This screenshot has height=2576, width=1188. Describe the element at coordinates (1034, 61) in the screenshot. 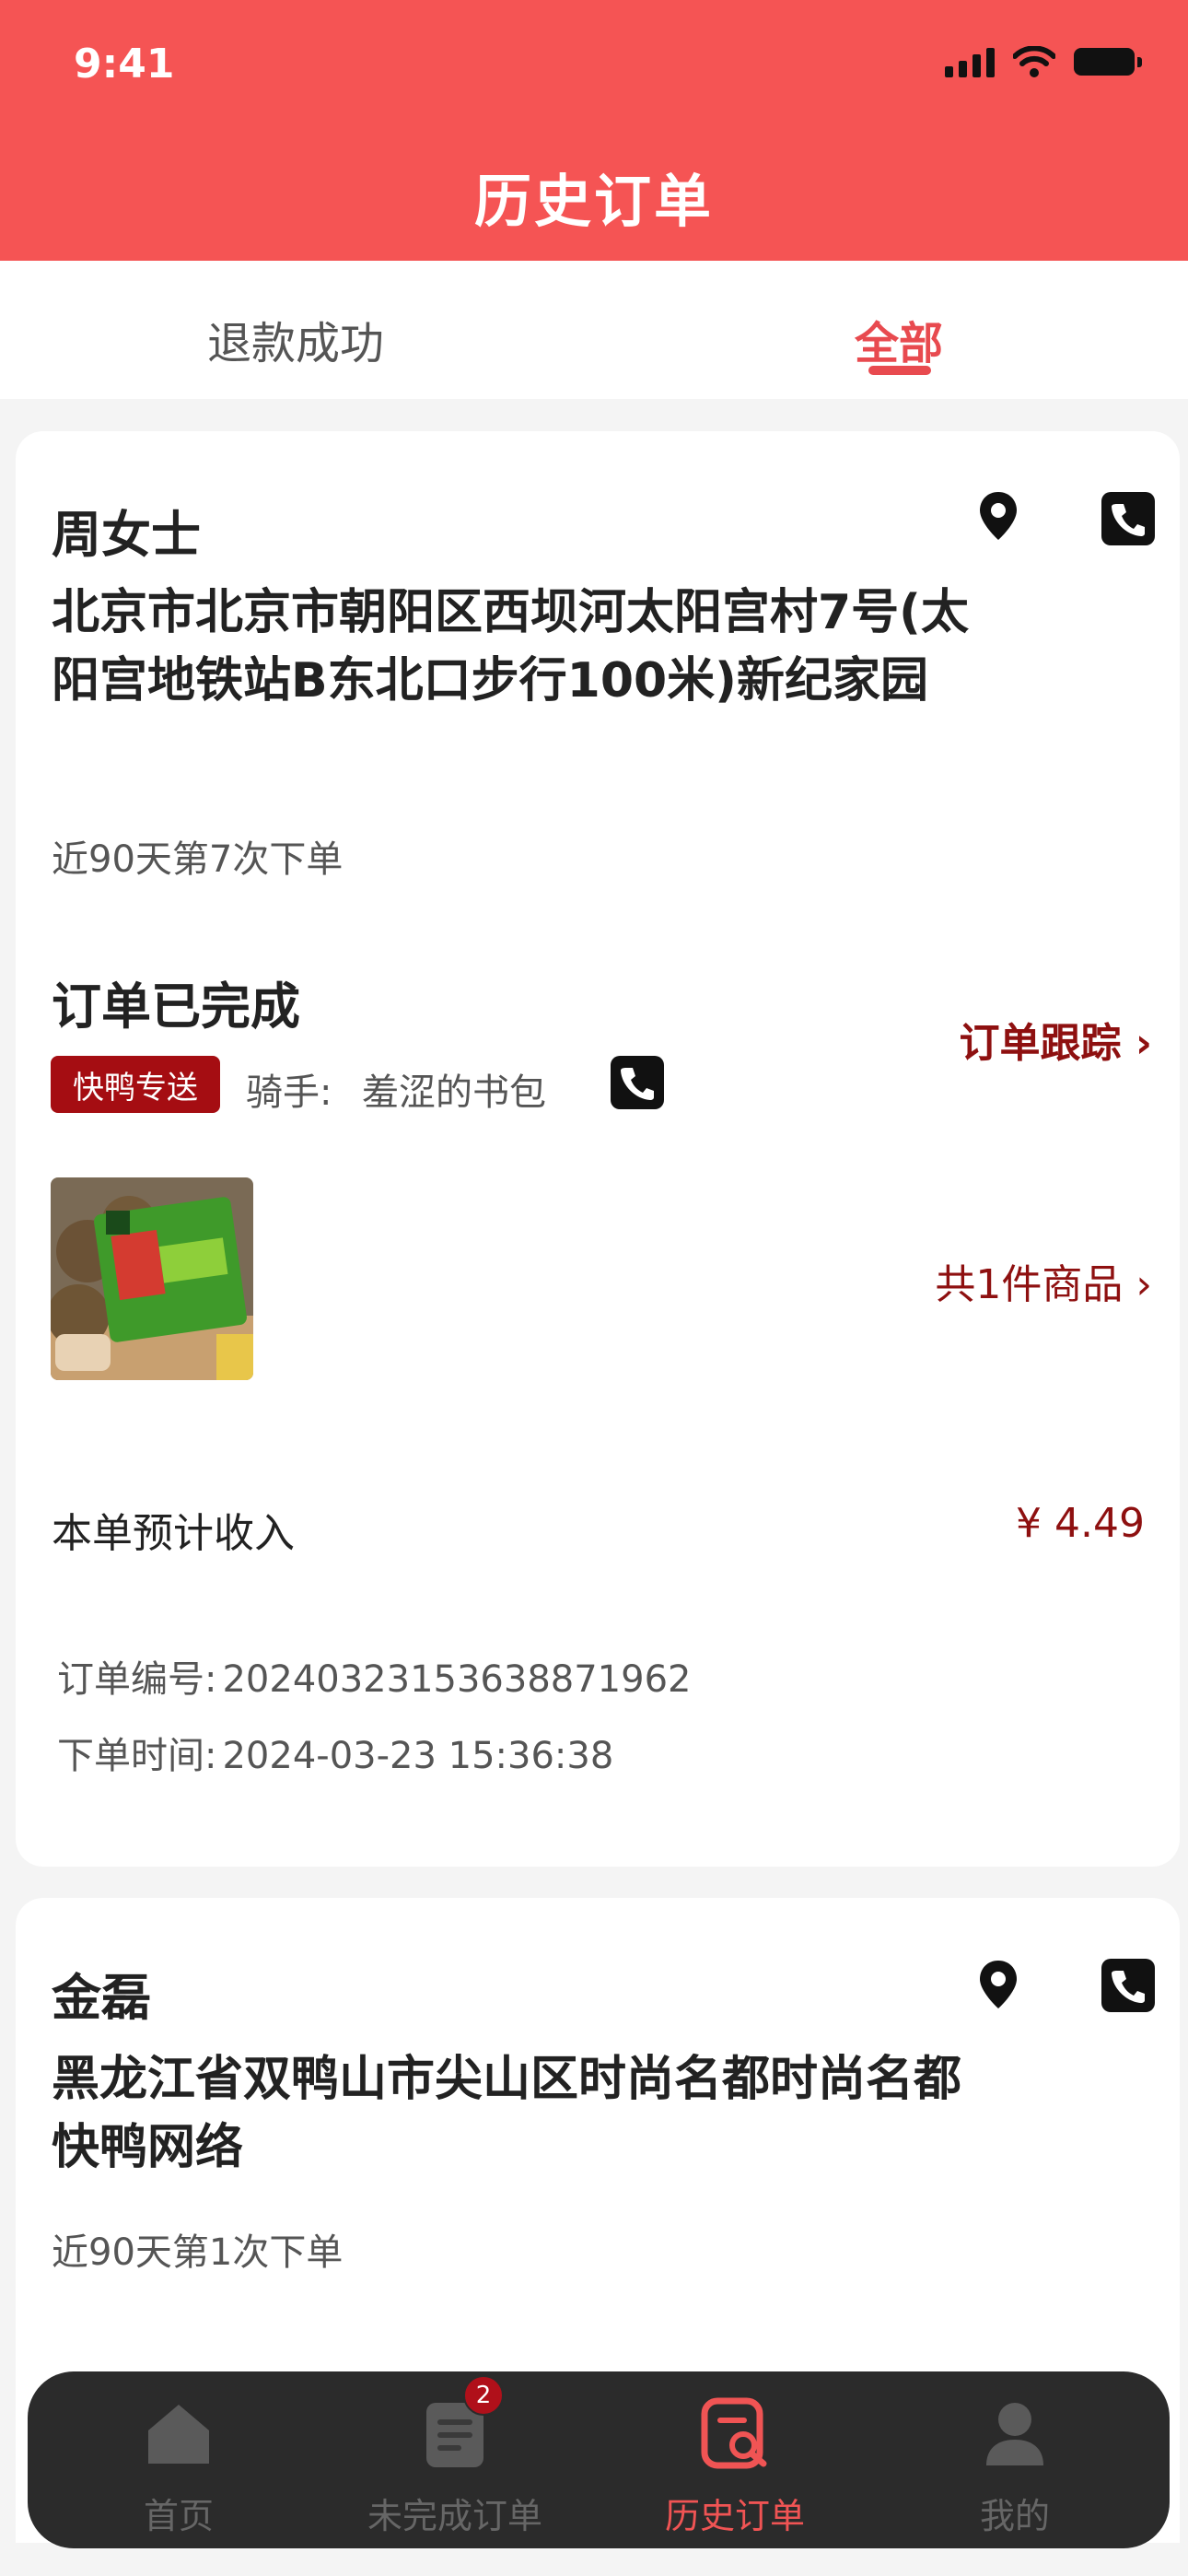

I see `wifi-icon` at that location.